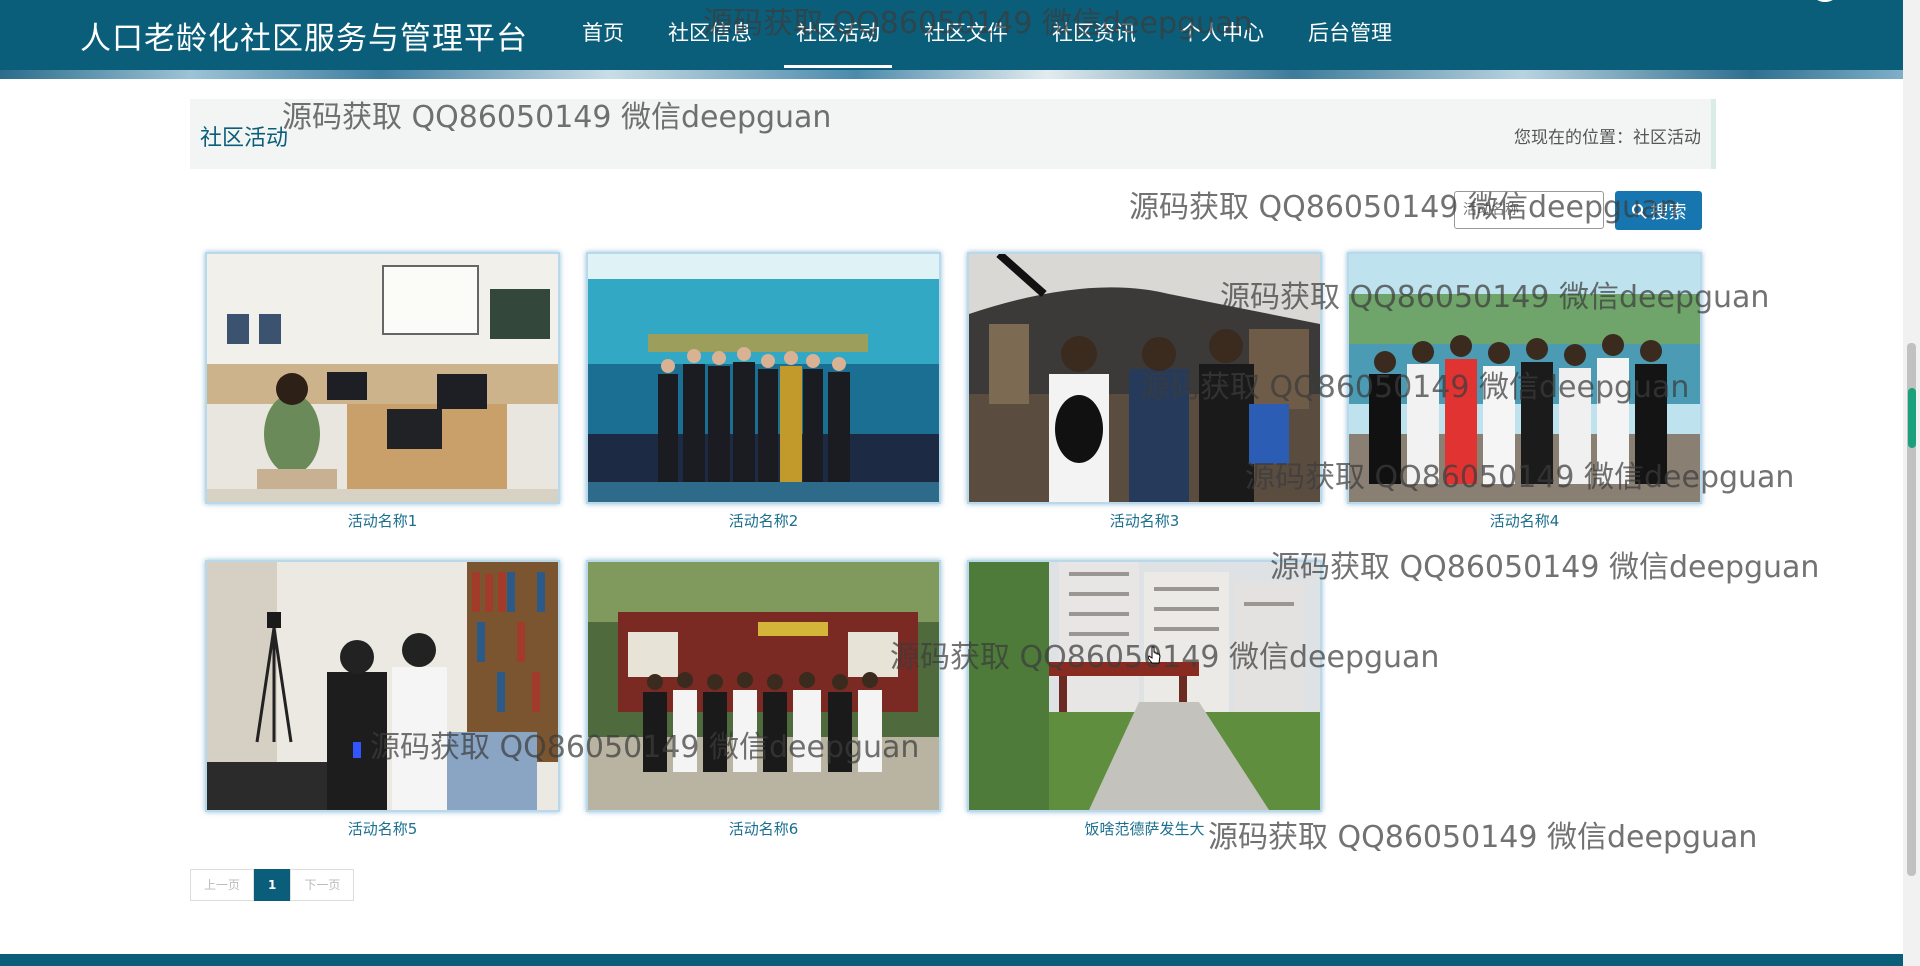 Image resolution: width=1920 pixels, height=966 pixels. Describe the element at coordinates (603, 35) in the screenshot. I see `nav-item-home: 首页` at that location.